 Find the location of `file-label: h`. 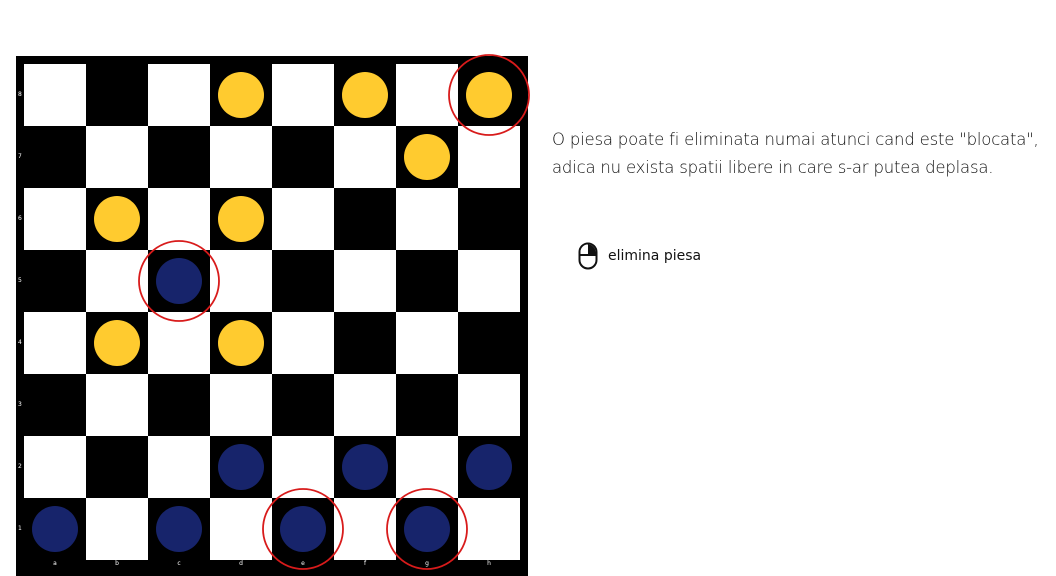

file-label: h is located at coordinates (489, 563).